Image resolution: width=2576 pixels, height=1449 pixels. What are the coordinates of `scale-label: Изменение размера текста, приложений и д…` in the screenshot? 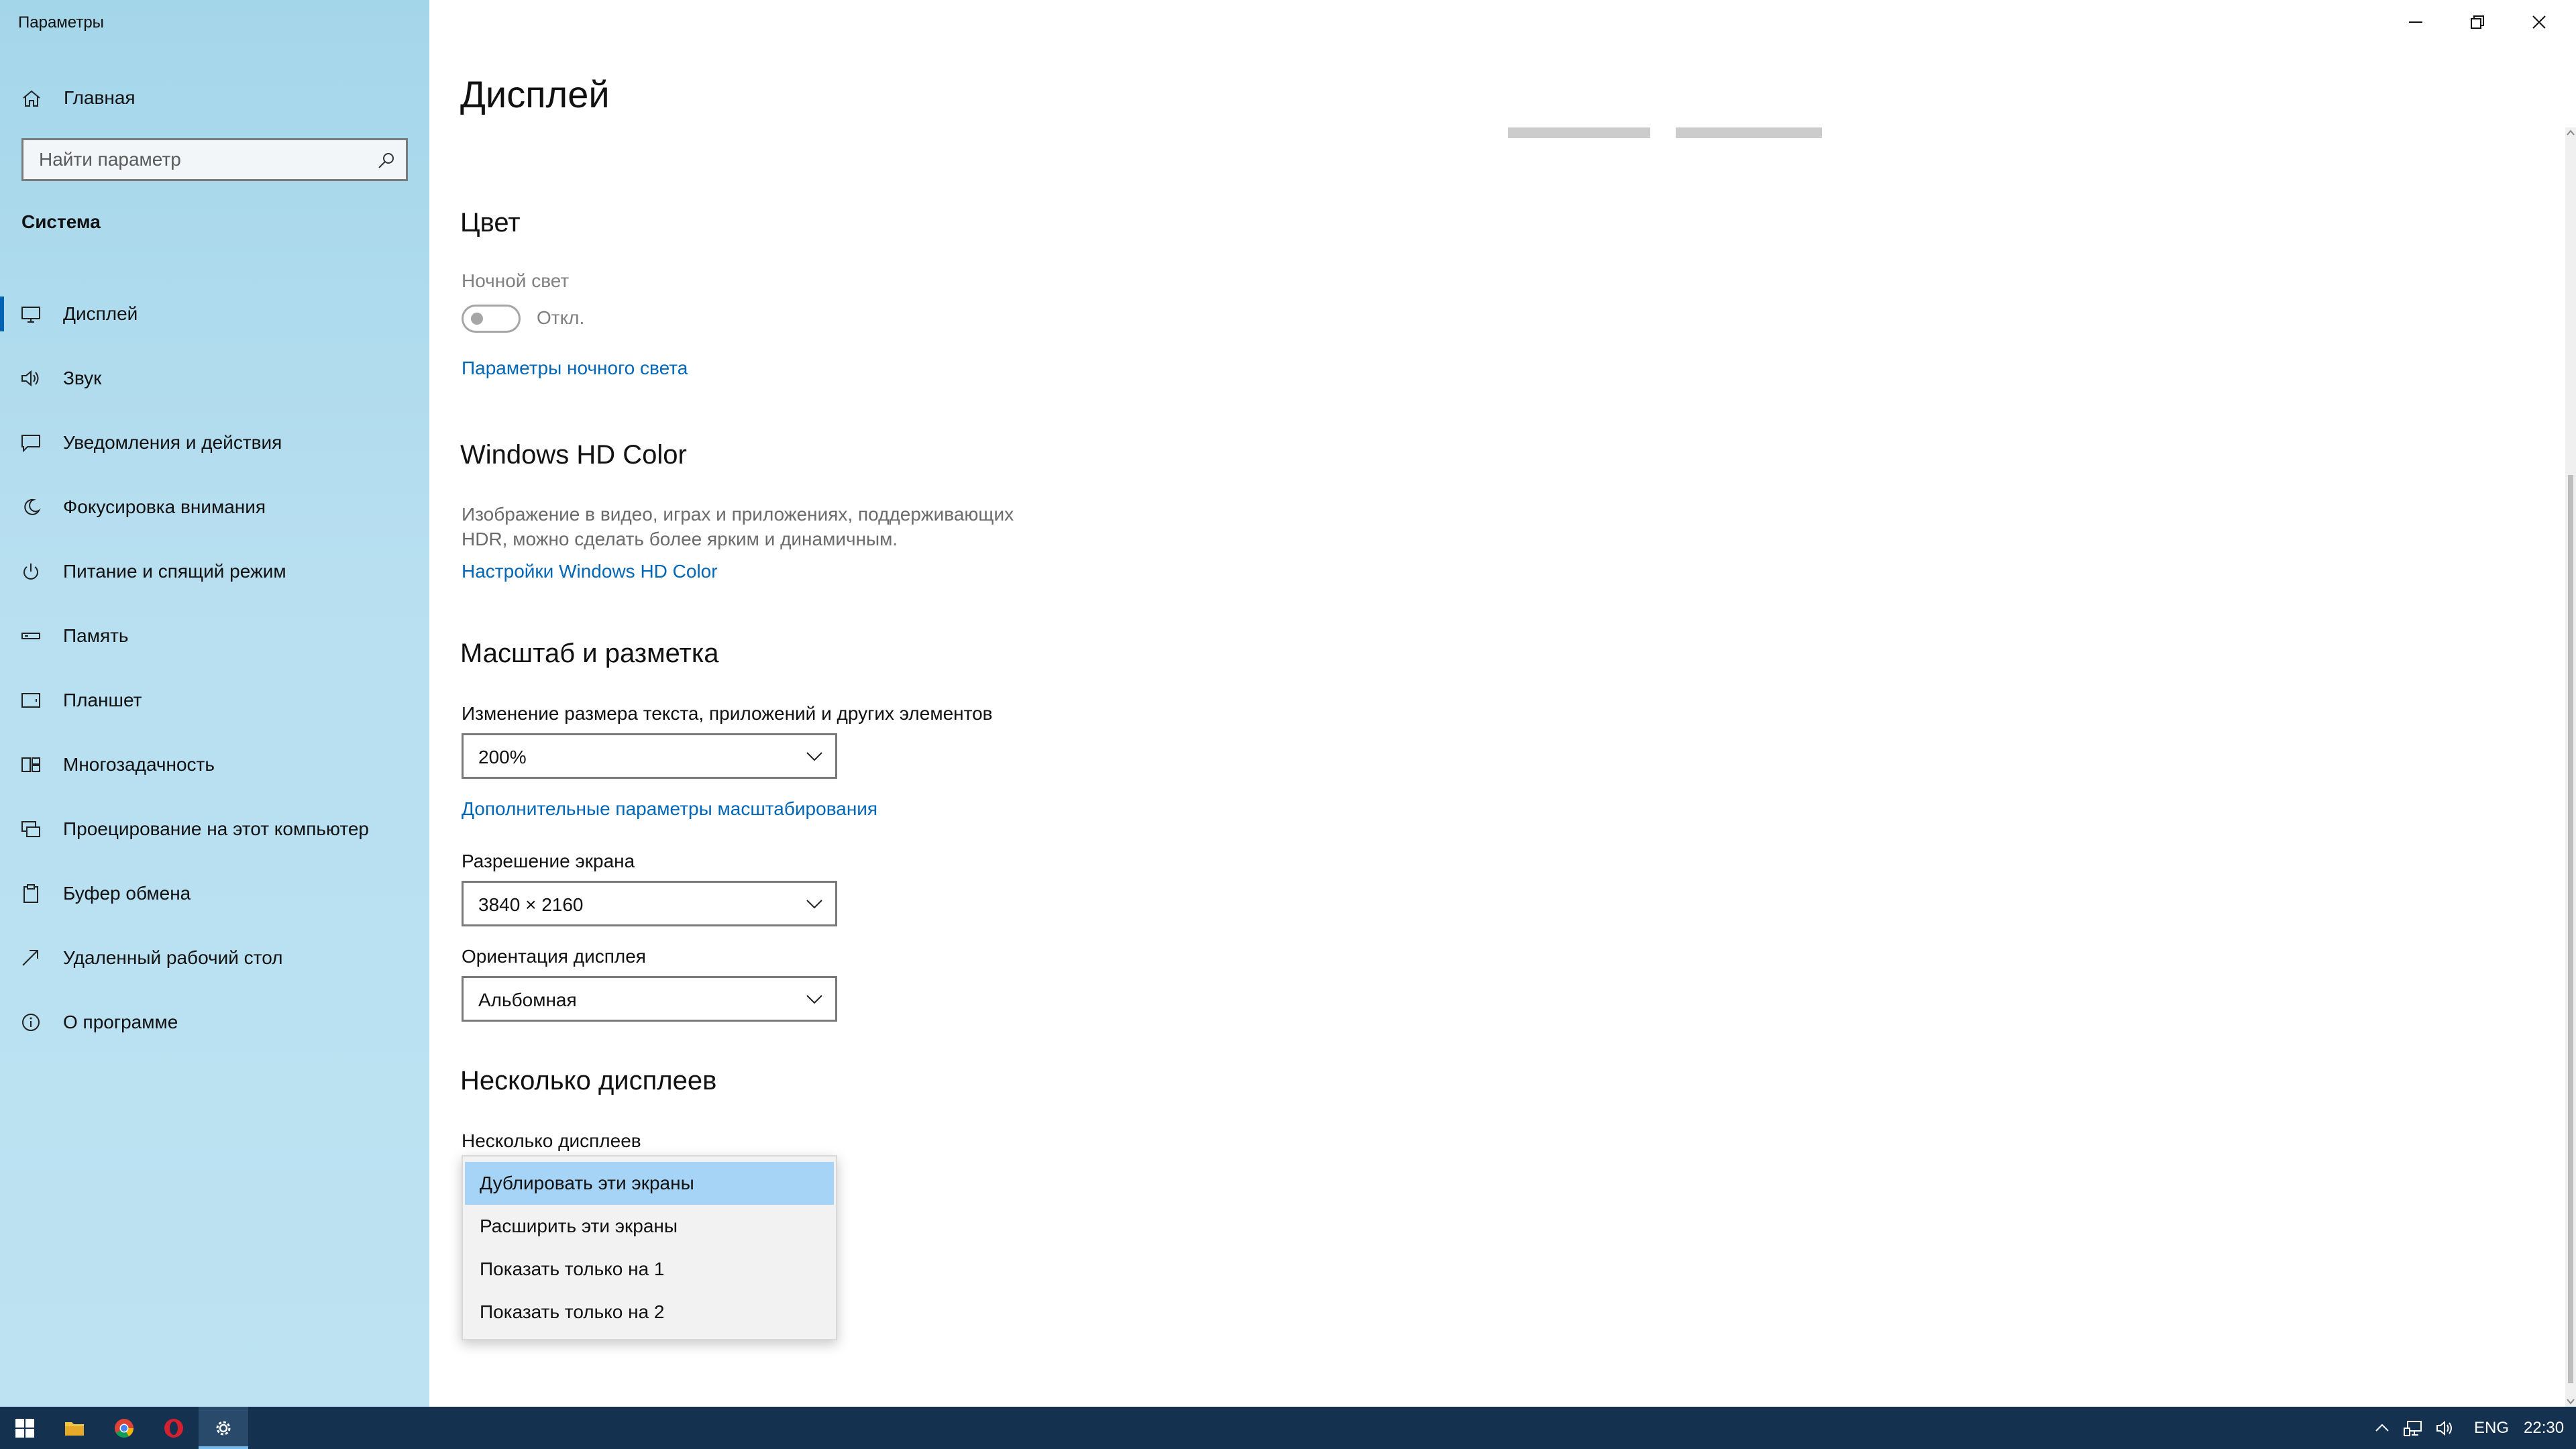 It's located at (727, 713).